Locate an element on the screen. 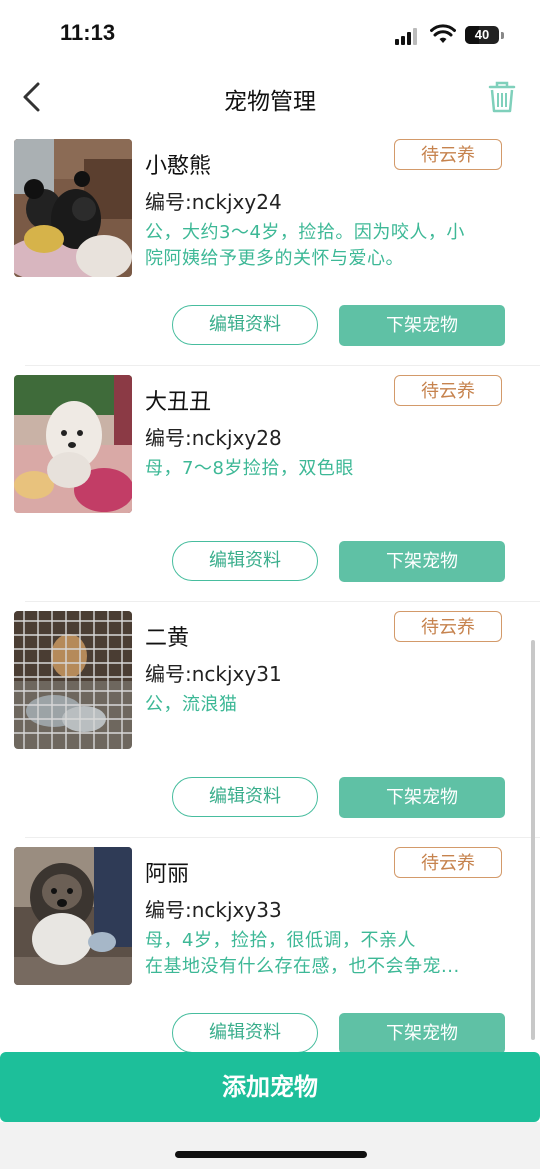 The height and width of the screenshot is (1169, 540). status-bar: 11:13 40 is located at coordinates (270, 35).